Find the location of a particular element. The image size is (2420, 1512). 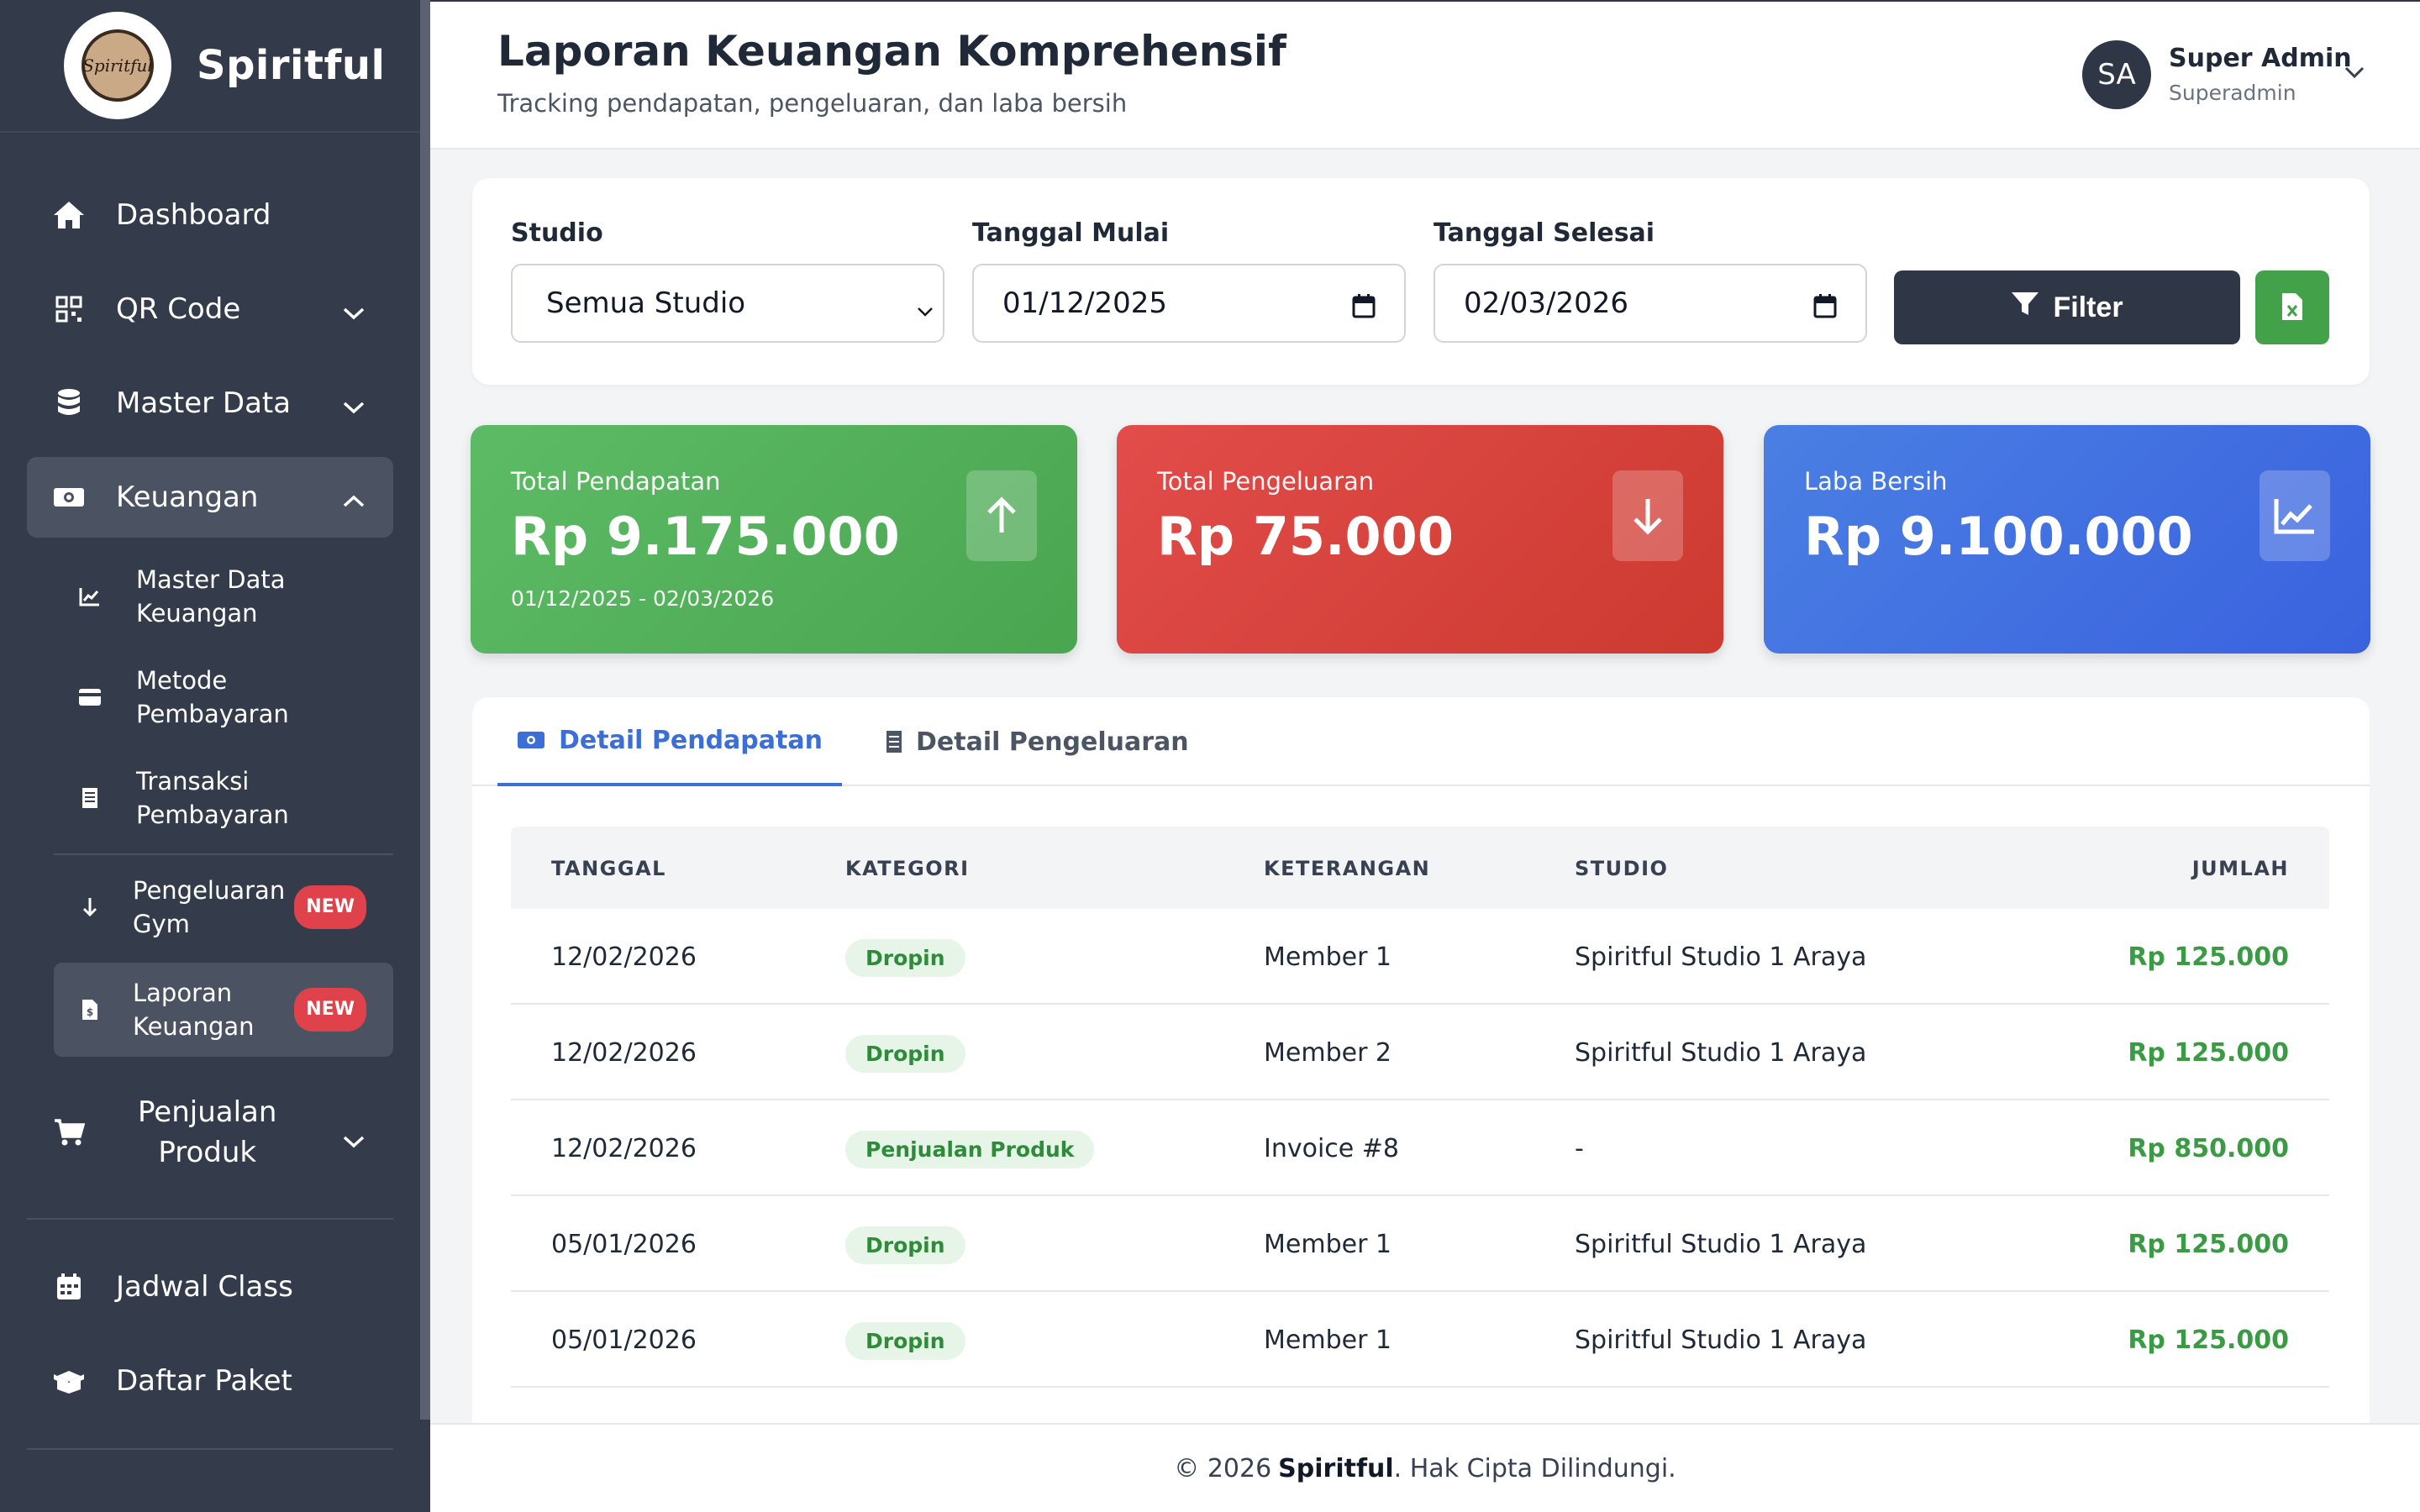

export-excel-button is located at coordinates (2292, 307).